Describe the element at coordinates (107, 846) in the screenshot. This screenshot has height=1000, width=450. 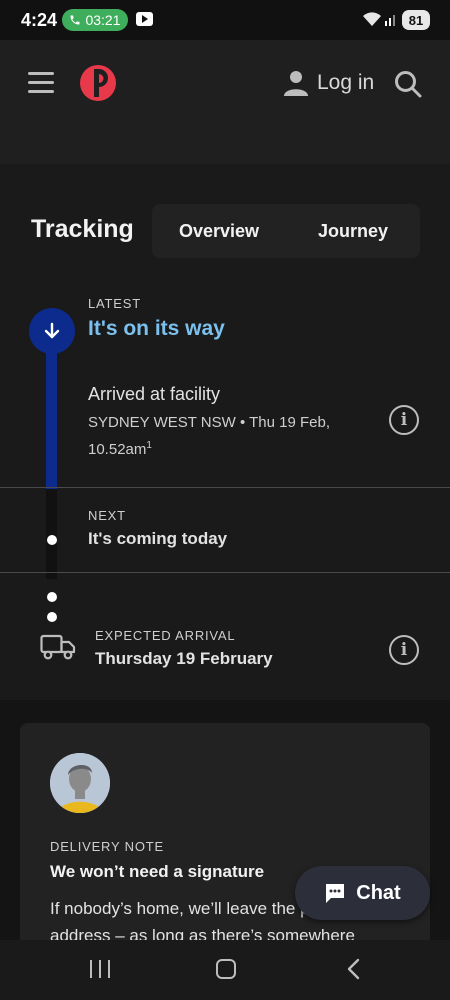
I see `delivery-note-label: DELIVERY NOTE` at that location.